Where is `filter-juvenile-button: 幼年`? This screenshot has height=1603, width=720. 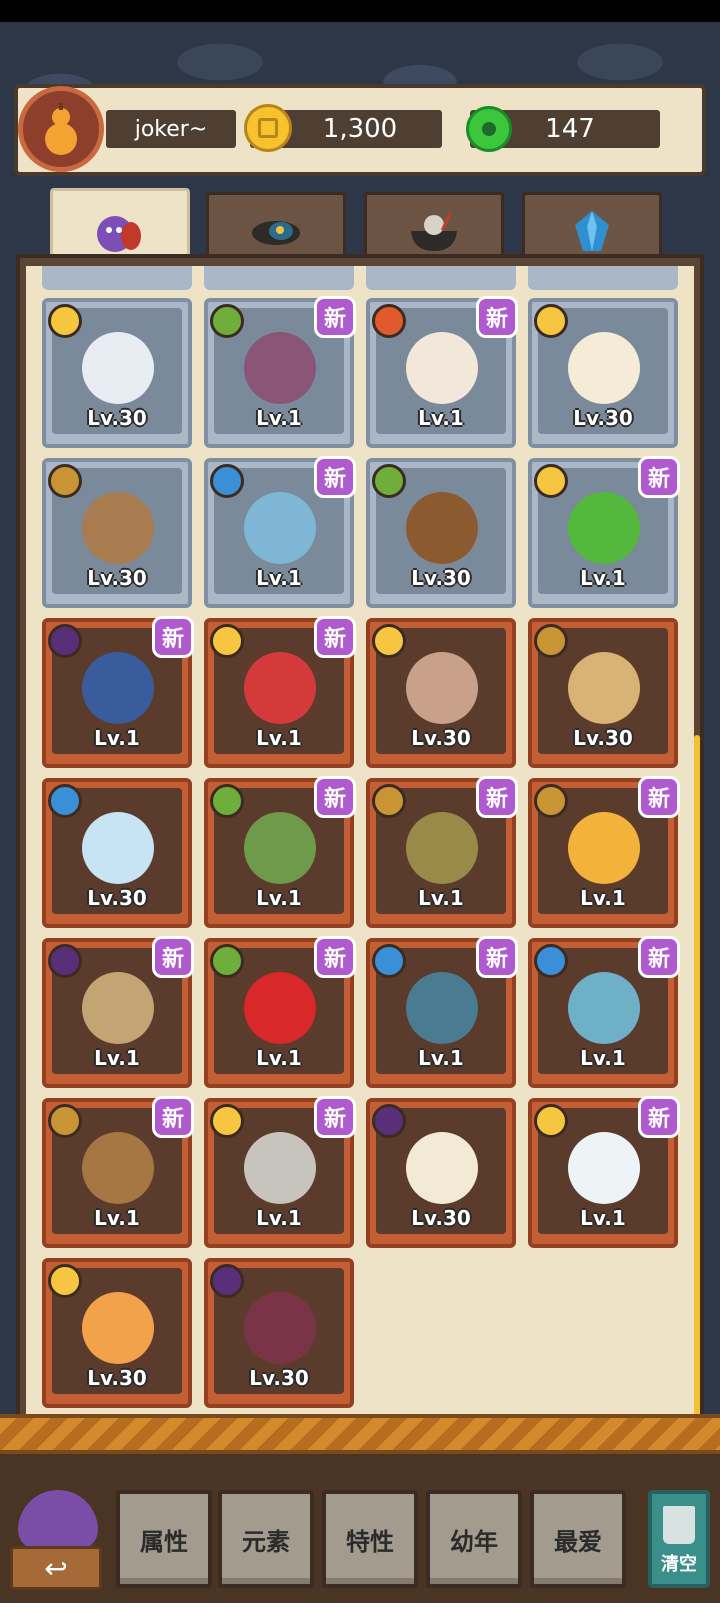
filter-juvenile-button: 幼年 is located at coordinates (474, 1539).